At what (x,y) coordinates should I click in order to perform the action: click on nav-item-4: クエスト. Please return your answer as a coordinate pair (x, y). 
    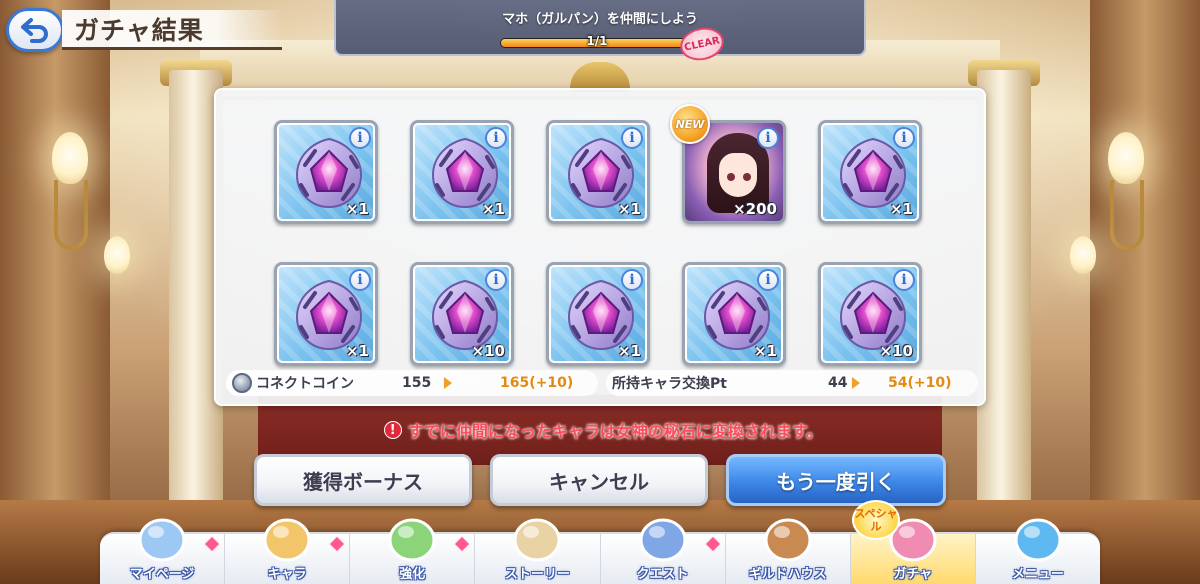
    Looking at the image, I should click on (663, 551).